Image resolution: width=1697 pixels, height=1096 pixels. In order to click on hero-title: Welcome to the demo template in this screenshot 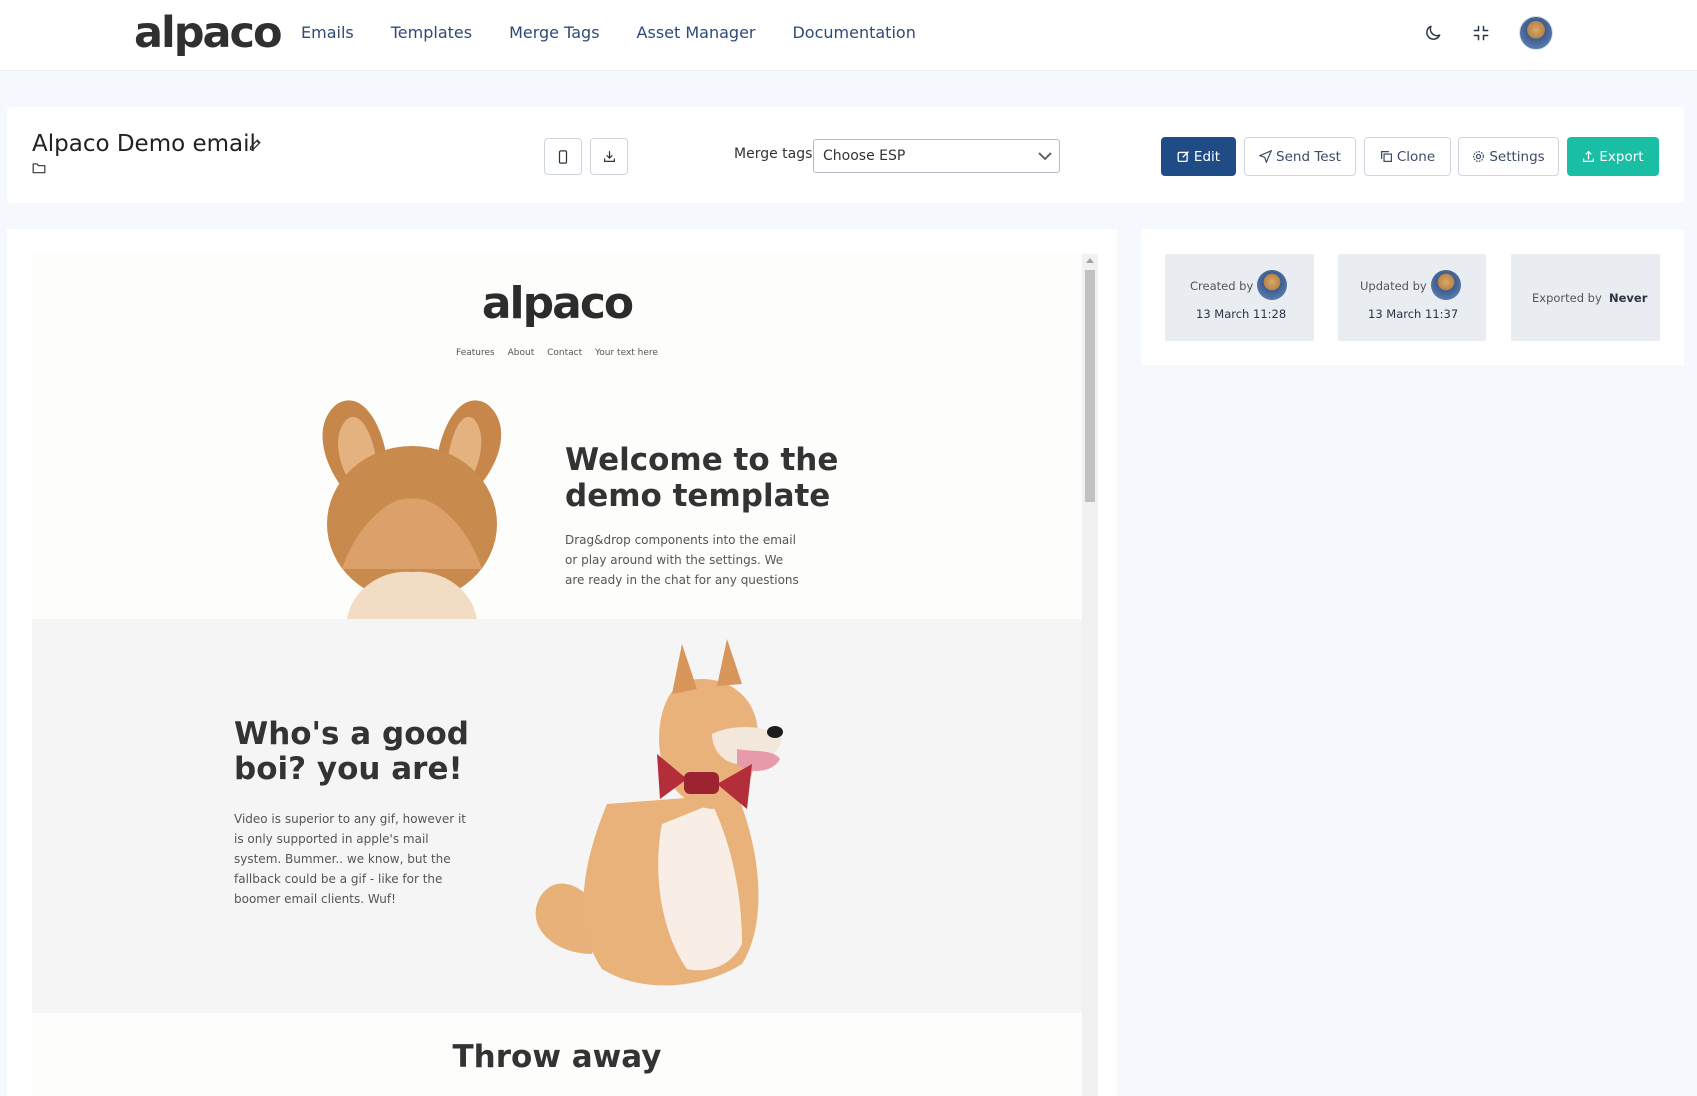, I will do `click(702, 478)`.